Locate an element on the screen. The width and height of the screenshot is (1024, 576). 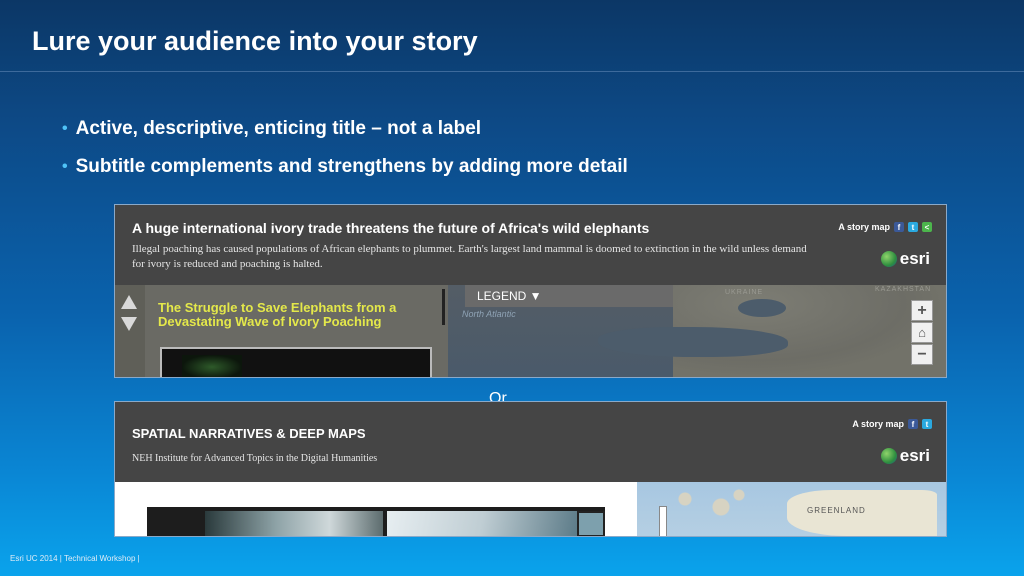
image-frame is located at coordinates (591, 523).